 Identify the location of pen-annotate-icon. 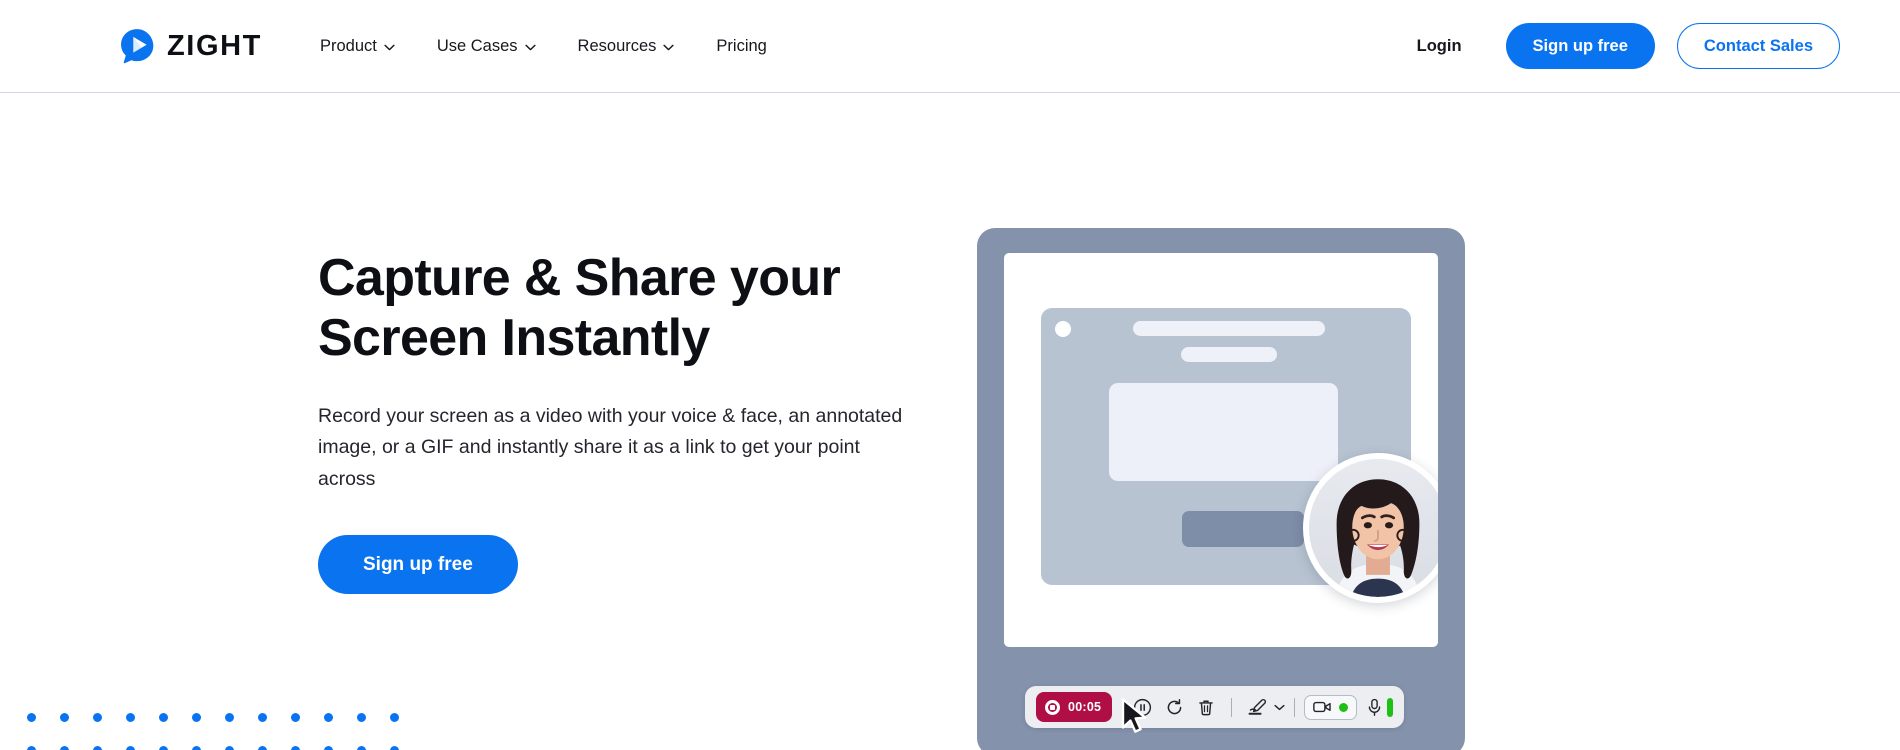
(1257, 706).